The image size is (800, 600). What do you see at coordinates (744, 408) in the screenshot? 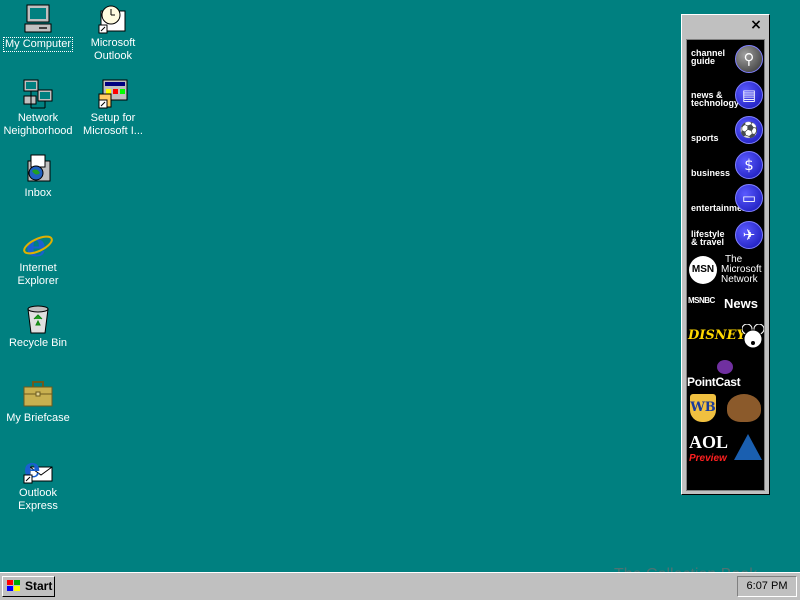
I see `taz-icon` at bounding box center [744, 408].